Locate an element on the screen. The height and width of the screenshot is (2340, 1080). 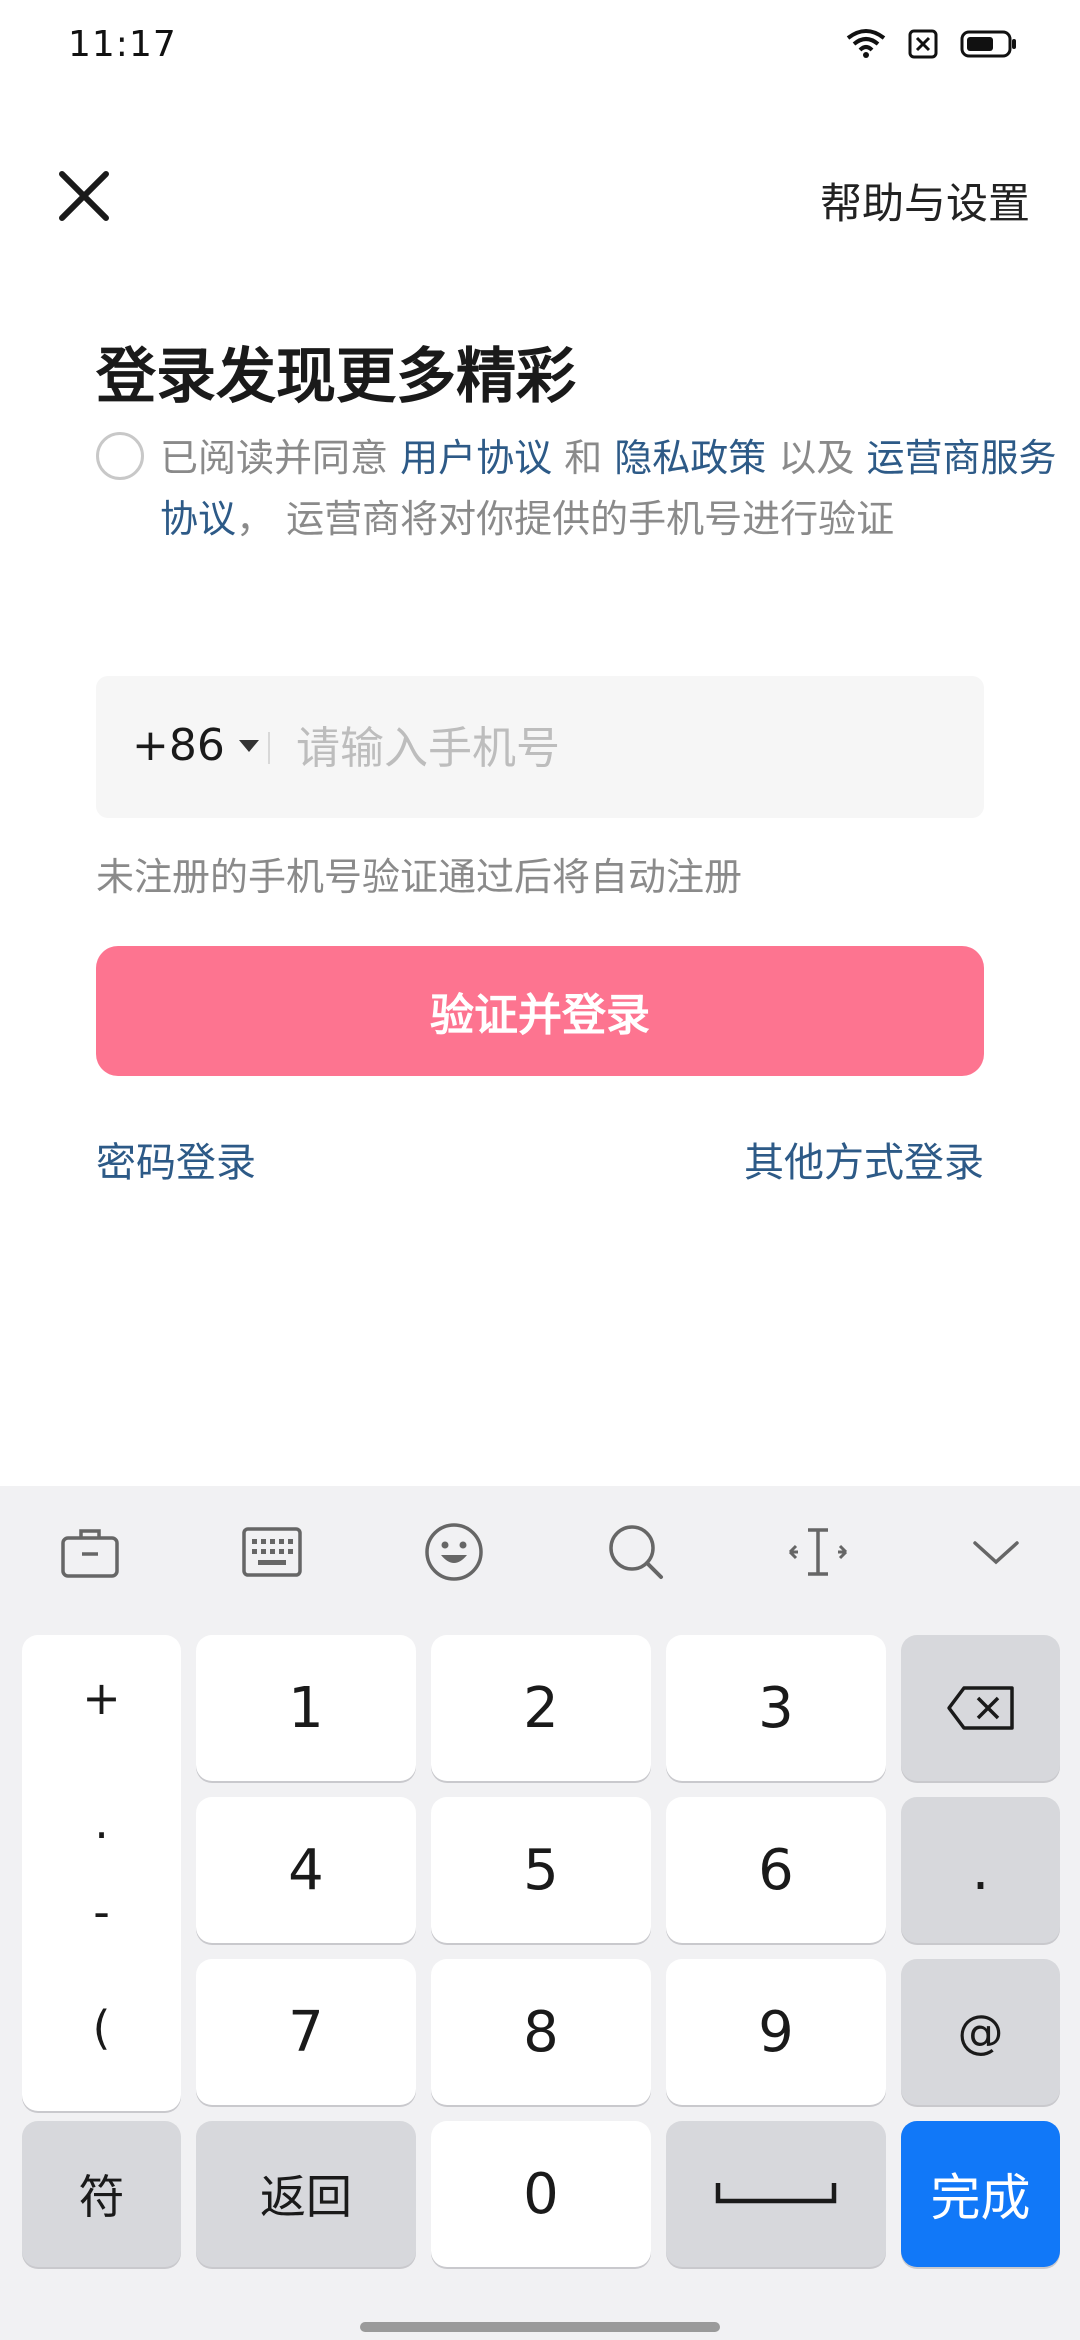
country-code-label: +86 is located at coordinates (178, 745).